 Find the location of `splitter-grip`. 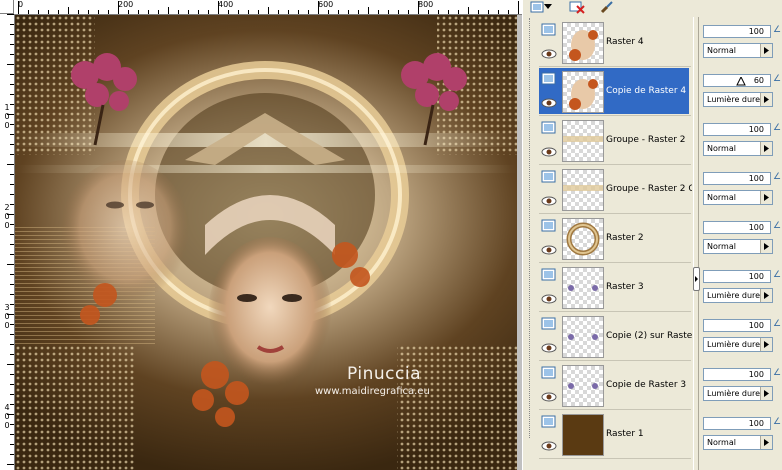

splitter-grip is located at coordinates (696, 279).